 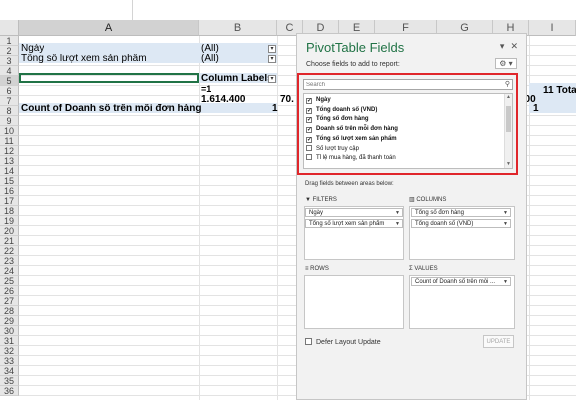 I want to click on values-label: VALUES, so click(x=426, y=269).